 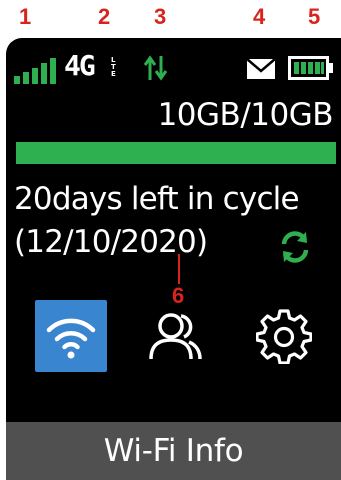 What do you see at coordinates (245, 115) in the screenshot?
I see `data-usage-text: 10GB/10GB` at bounding box center [245, 115].